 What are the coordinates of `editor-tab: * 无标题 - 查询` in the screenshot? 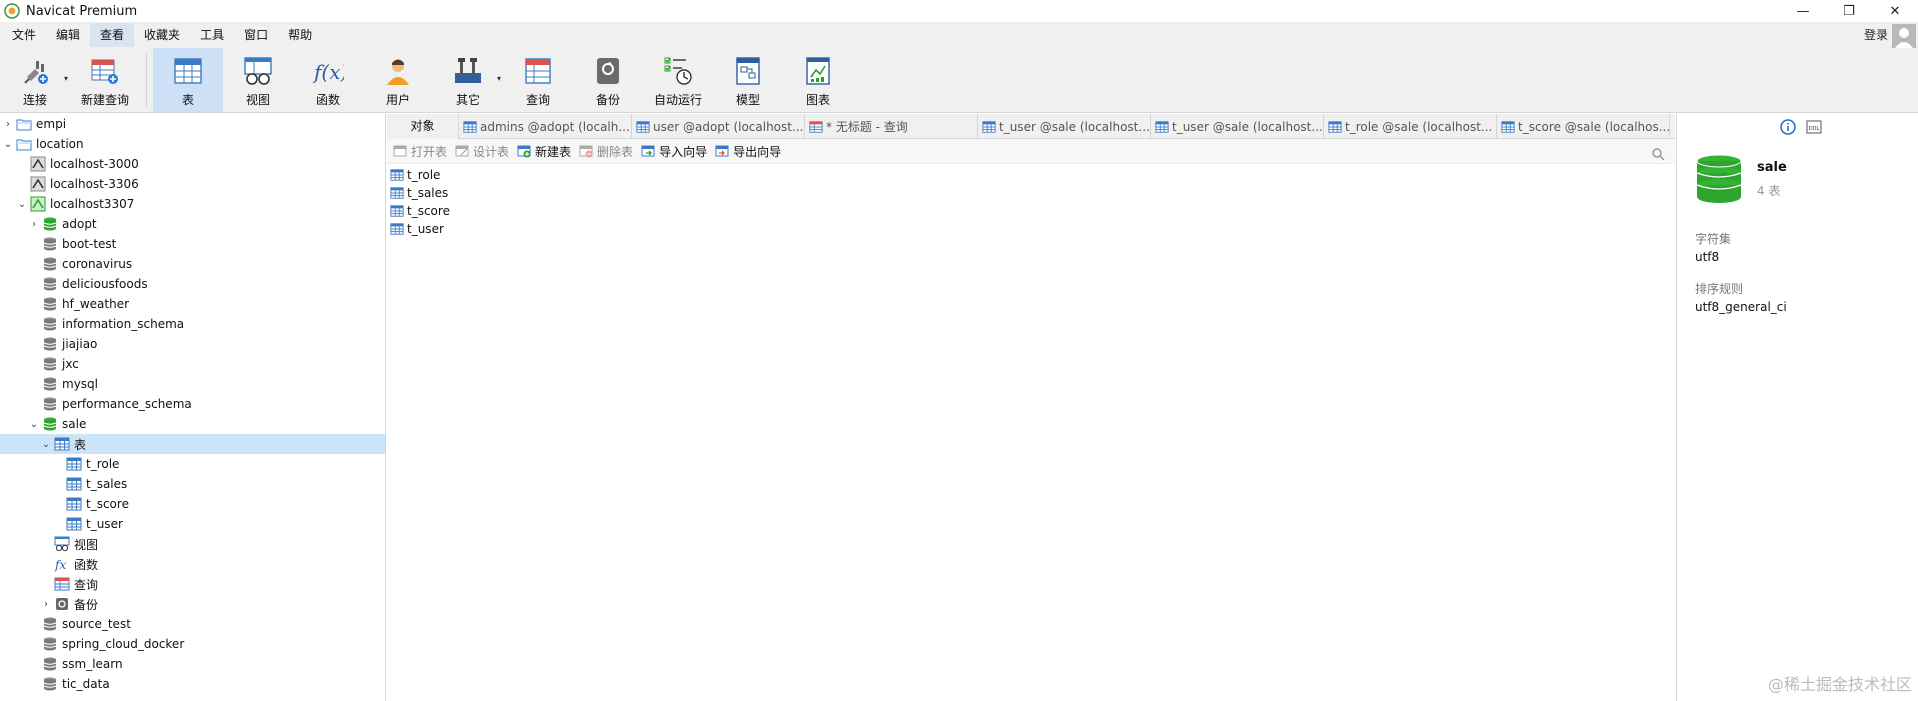 It's located at (891, 126).